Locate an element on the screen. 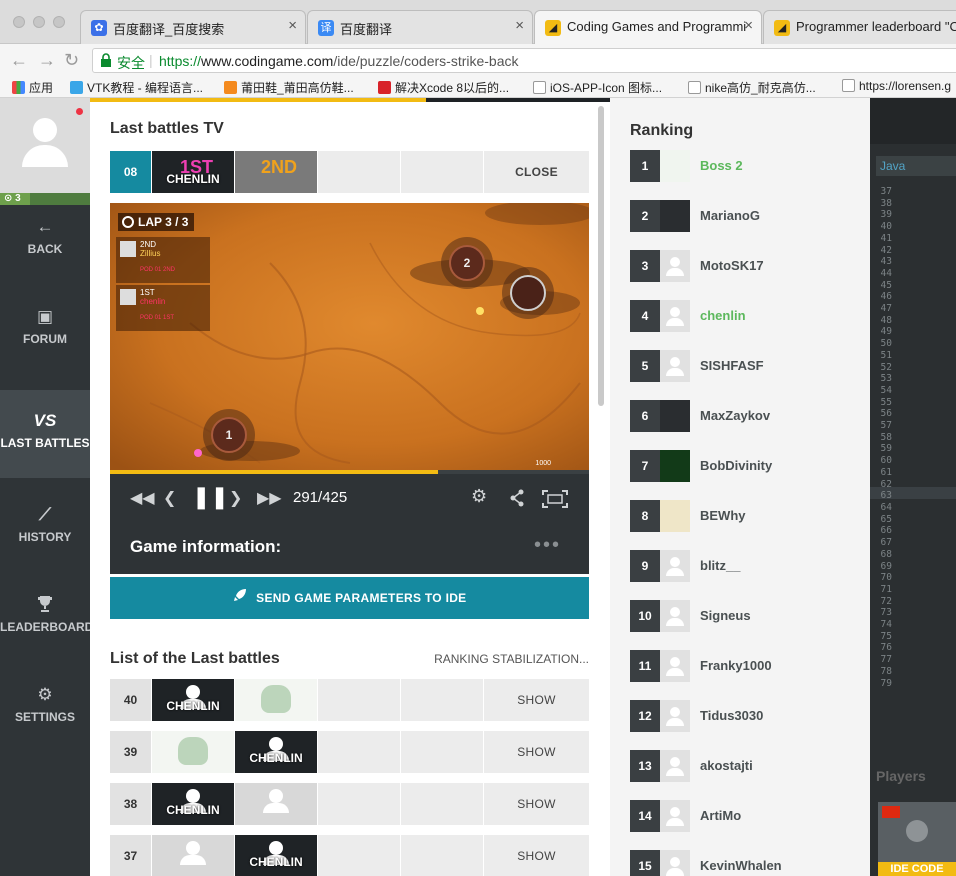 The width and height of the screenshot is (956, 876). ranking-row: 10 Signeus is located at coordinates (745, 616).